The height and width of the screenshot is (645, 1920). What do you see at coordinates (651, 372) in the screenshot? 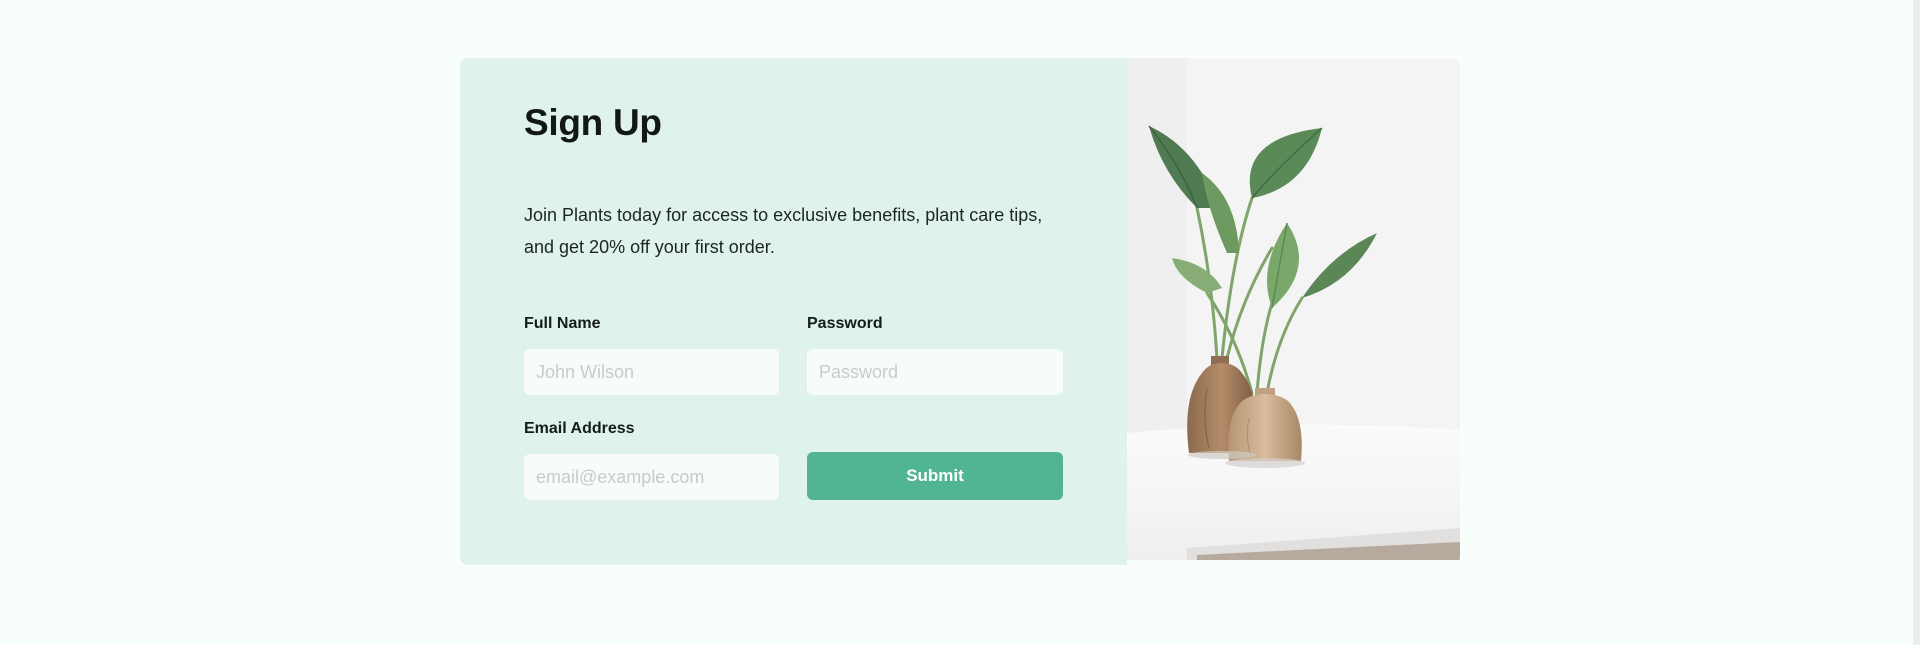
I see `full-name-input` at bounding box center [651, 372].